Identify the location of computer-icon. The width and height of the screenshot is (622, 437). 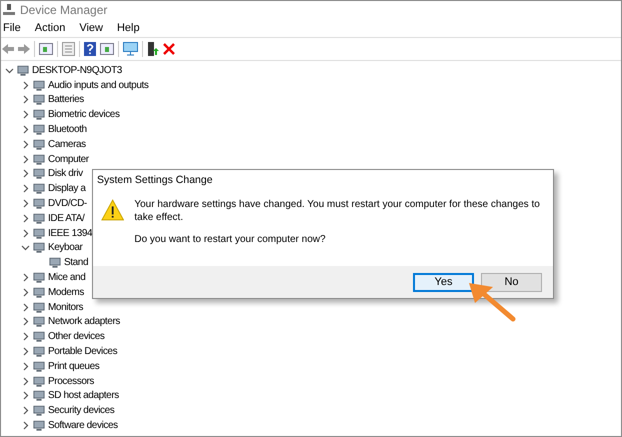
(153, 49).